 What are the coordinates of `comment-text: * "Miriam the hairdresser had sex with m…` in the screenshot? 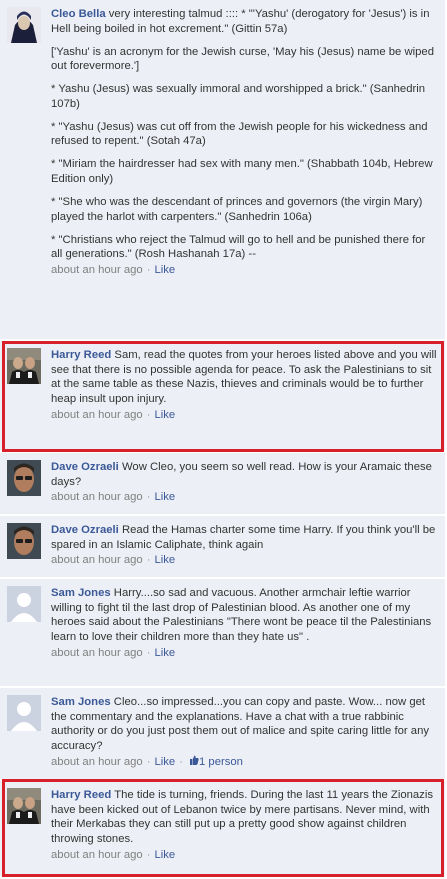 It's located at (242, 172).